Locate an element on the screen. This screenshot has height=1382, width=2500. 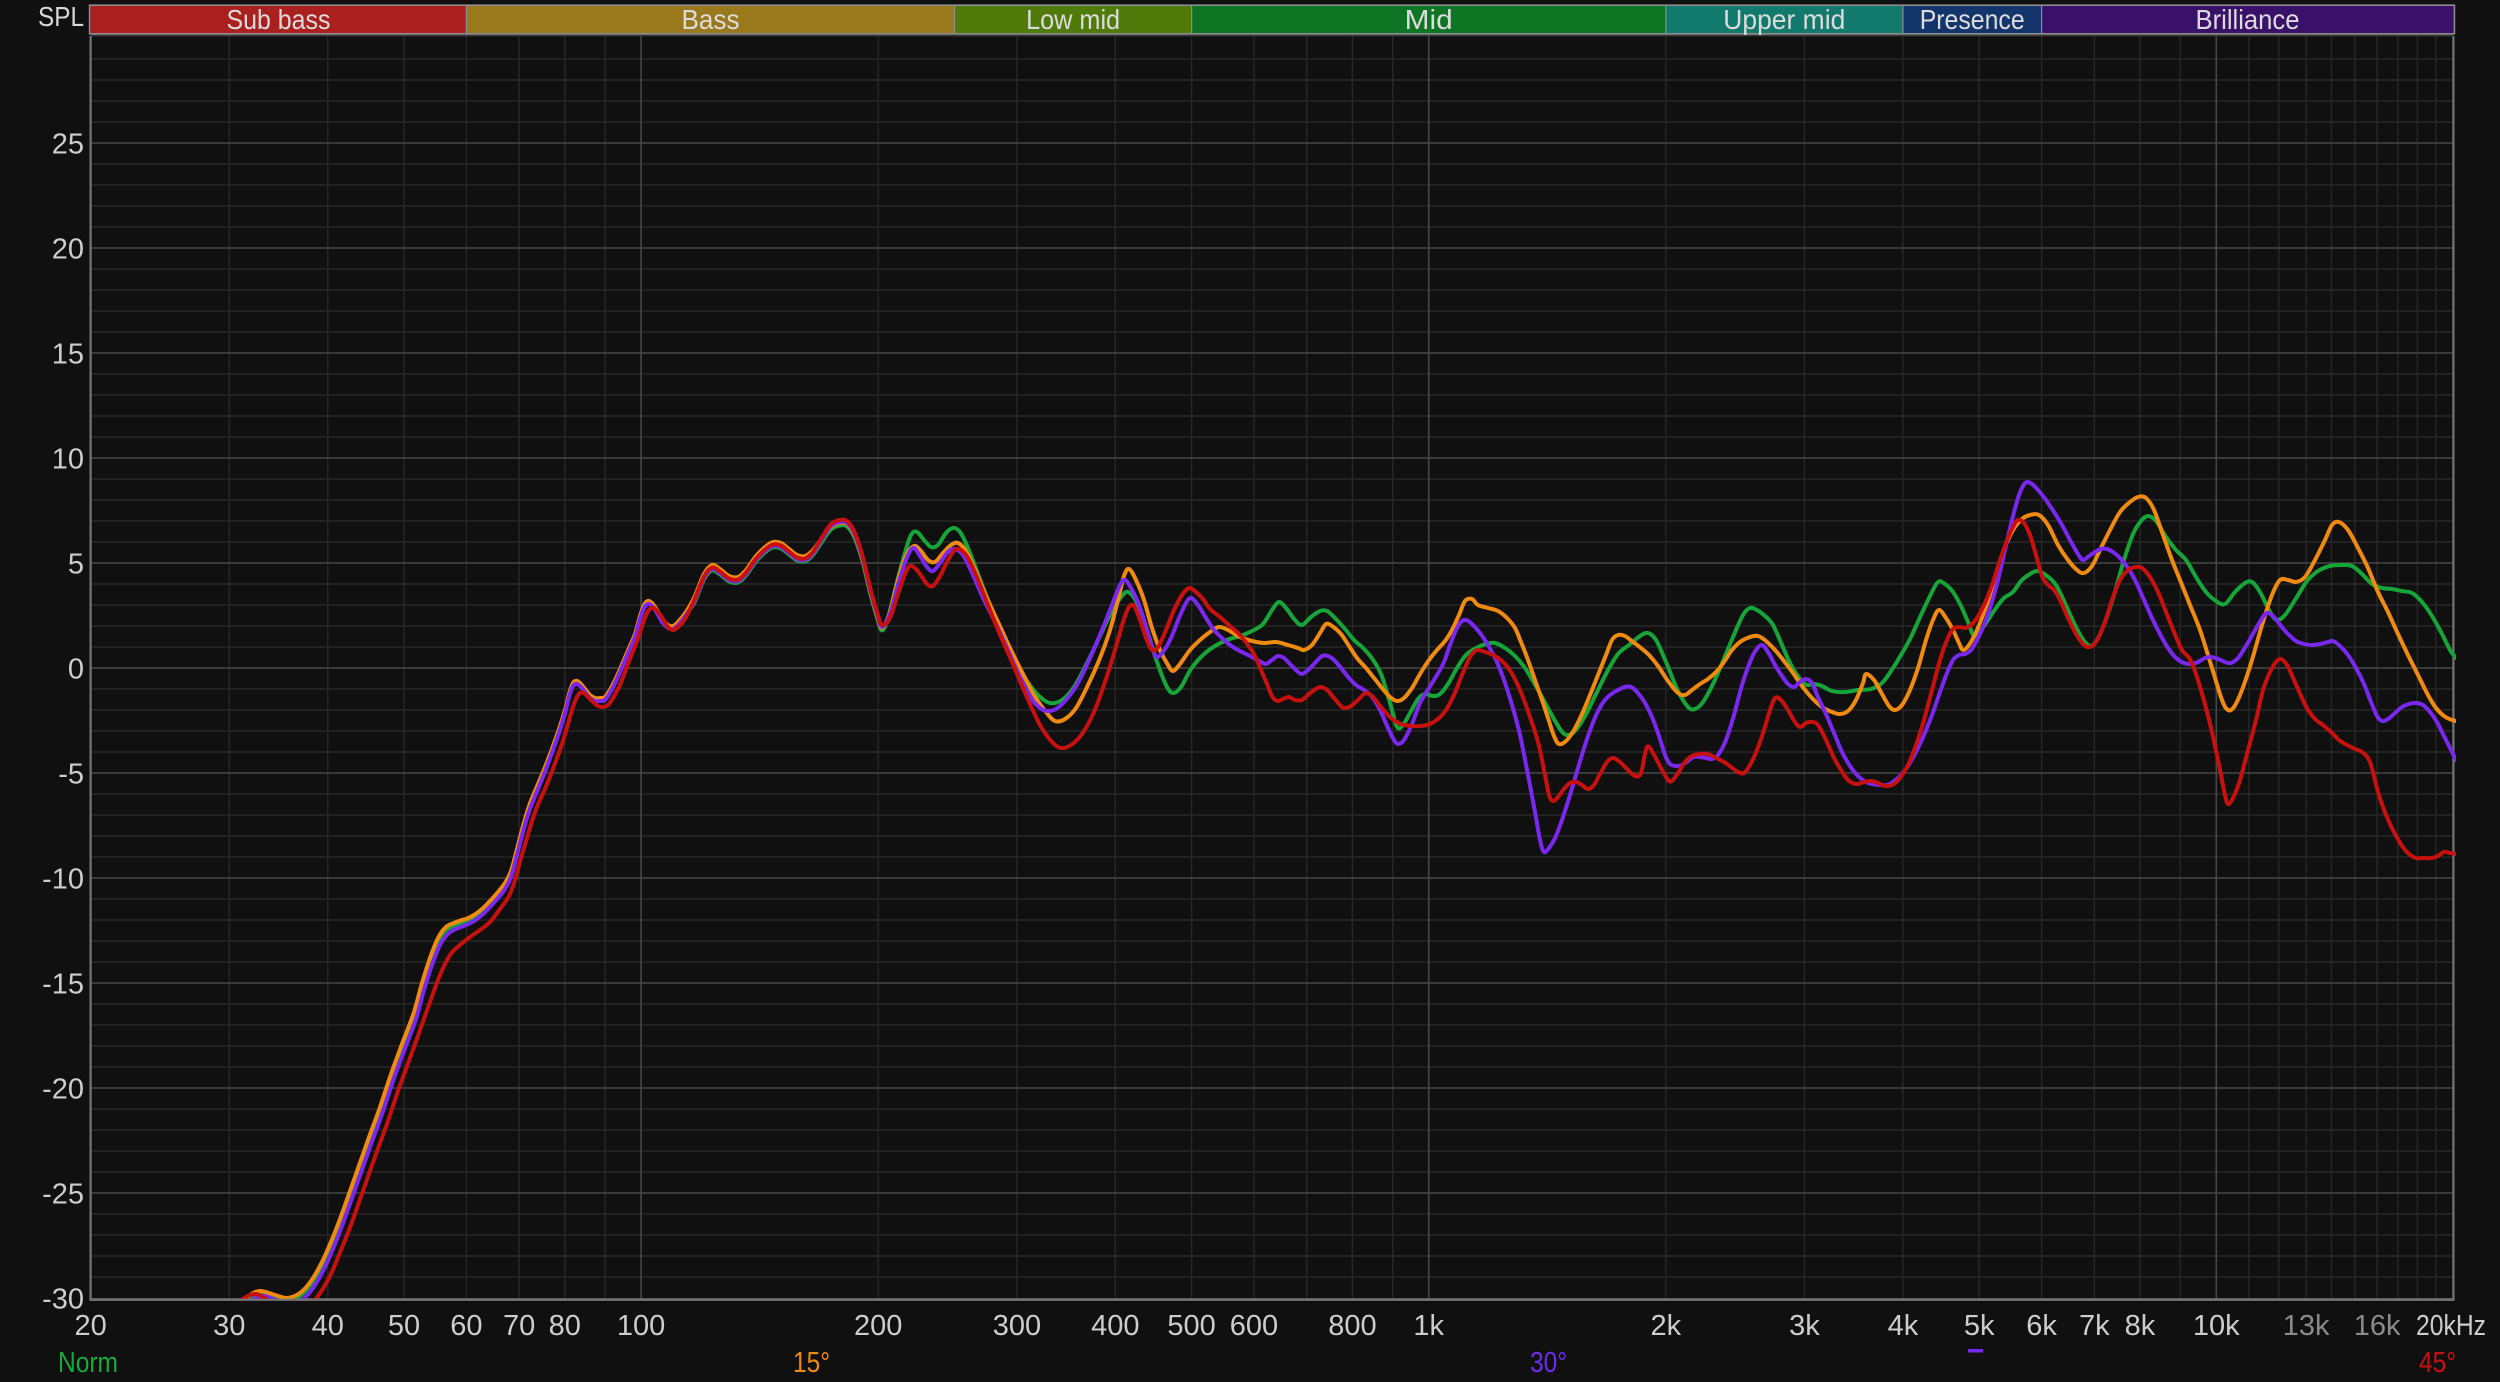
svg-text: 30 is located at coordinates (229, 1326).